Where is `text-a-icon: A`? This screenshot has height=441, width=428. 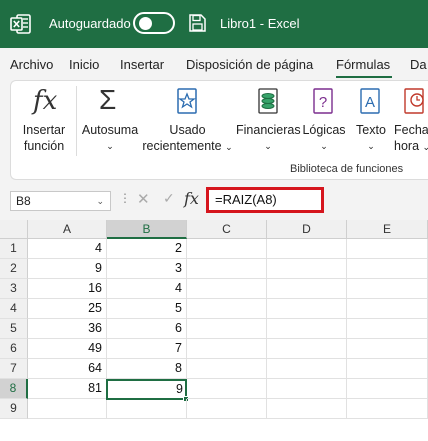 text-a-icon: A is located at coordinates (370, 101).